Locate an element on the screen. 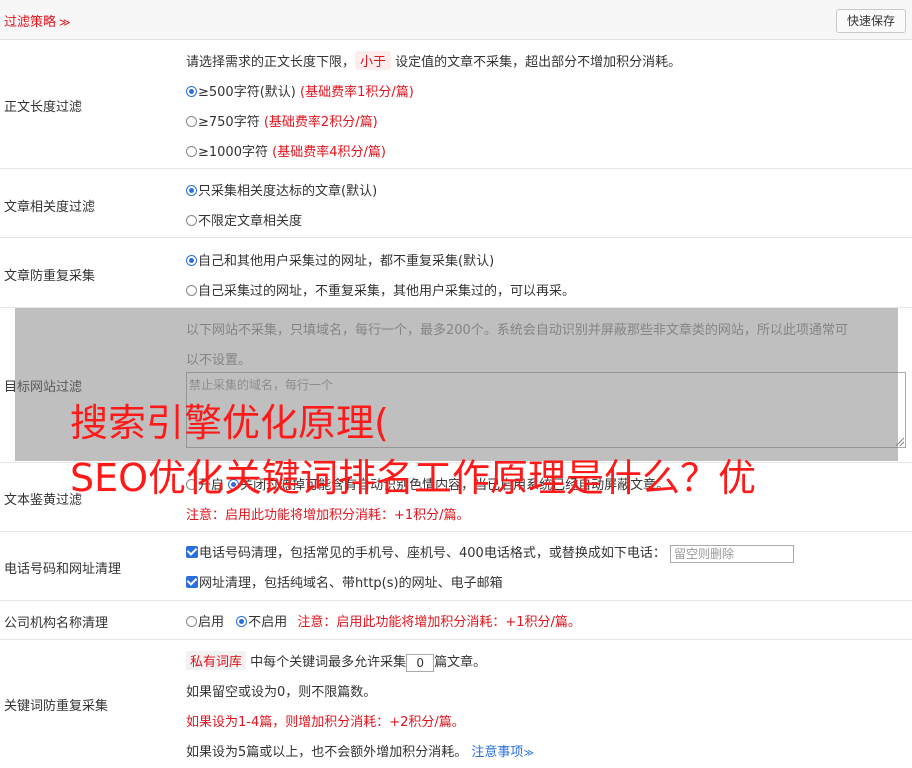 This screenshot has height=768, width=912. filter-strategy-header: 过滤策略 ≫ 快速保存 is located at coordinates (456, 20).